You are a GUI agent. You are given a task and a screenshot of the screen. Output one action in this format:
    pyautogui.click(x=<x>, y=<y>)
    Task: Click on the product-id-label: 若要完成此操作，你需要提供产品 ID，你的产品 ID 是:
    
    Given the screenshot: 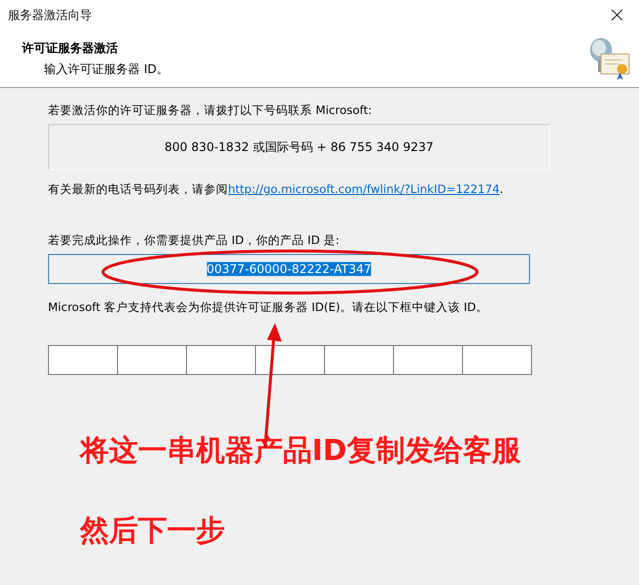 What is the action you would take?
    pyautogui.click(x=194, y=240)
    